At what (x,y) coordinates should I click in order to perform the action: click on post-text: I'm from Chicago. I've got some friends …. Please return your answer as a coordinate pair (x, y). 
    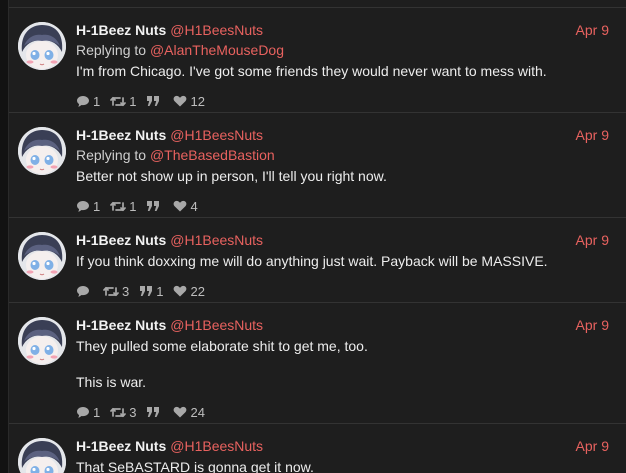
    Looking at the image, I should click on (342, 71).